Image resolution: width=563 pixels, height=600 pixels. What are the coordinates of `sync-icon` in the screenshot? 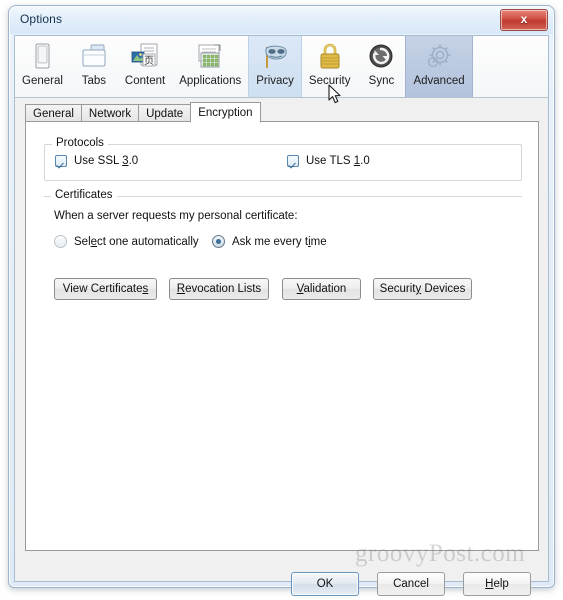 It's located at (381, 56).